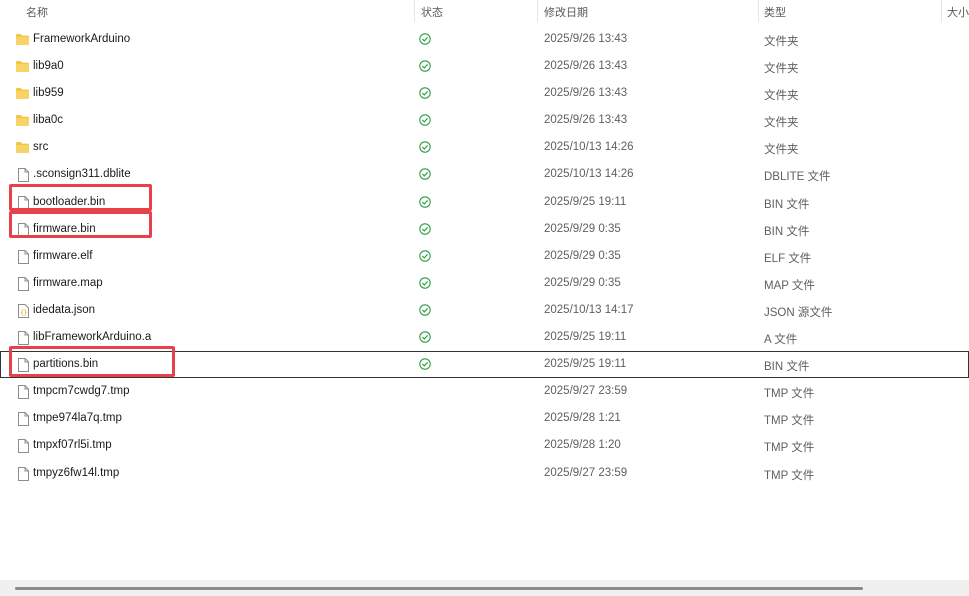  I want to click on file-name: lib9a0, so click(48, 66).